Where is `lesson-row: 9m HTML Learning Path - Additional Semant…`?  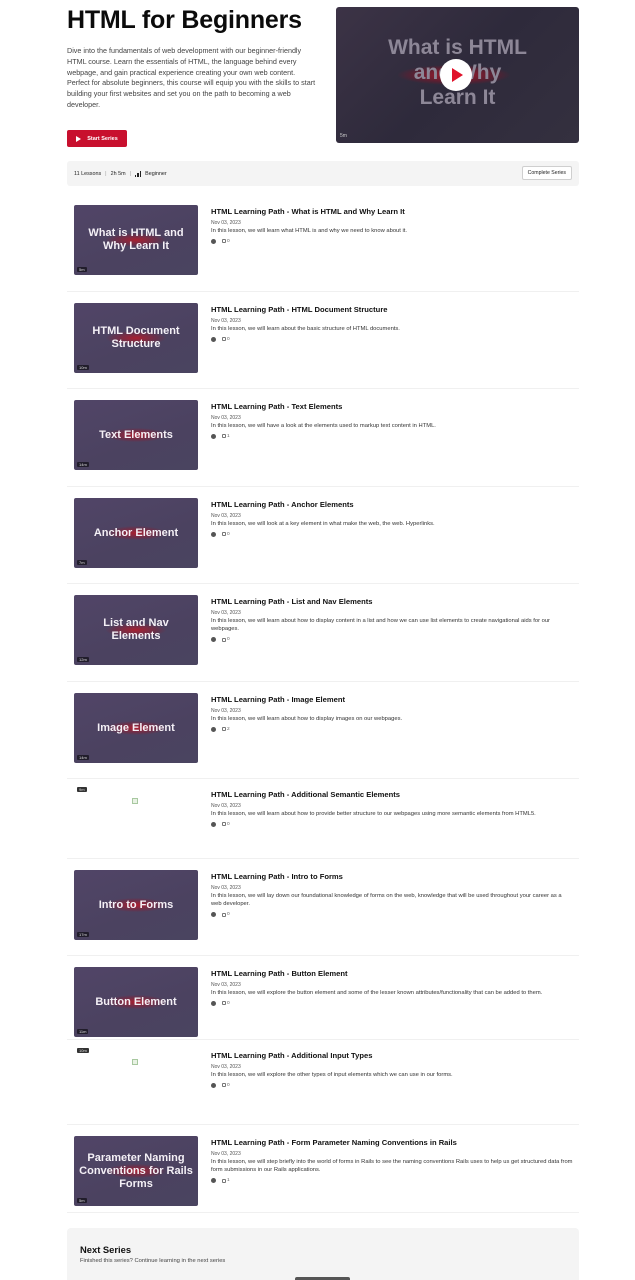 lesson-row: 9m HTML Learning Path - Additional Semant… is located at coordinates (323, 819).